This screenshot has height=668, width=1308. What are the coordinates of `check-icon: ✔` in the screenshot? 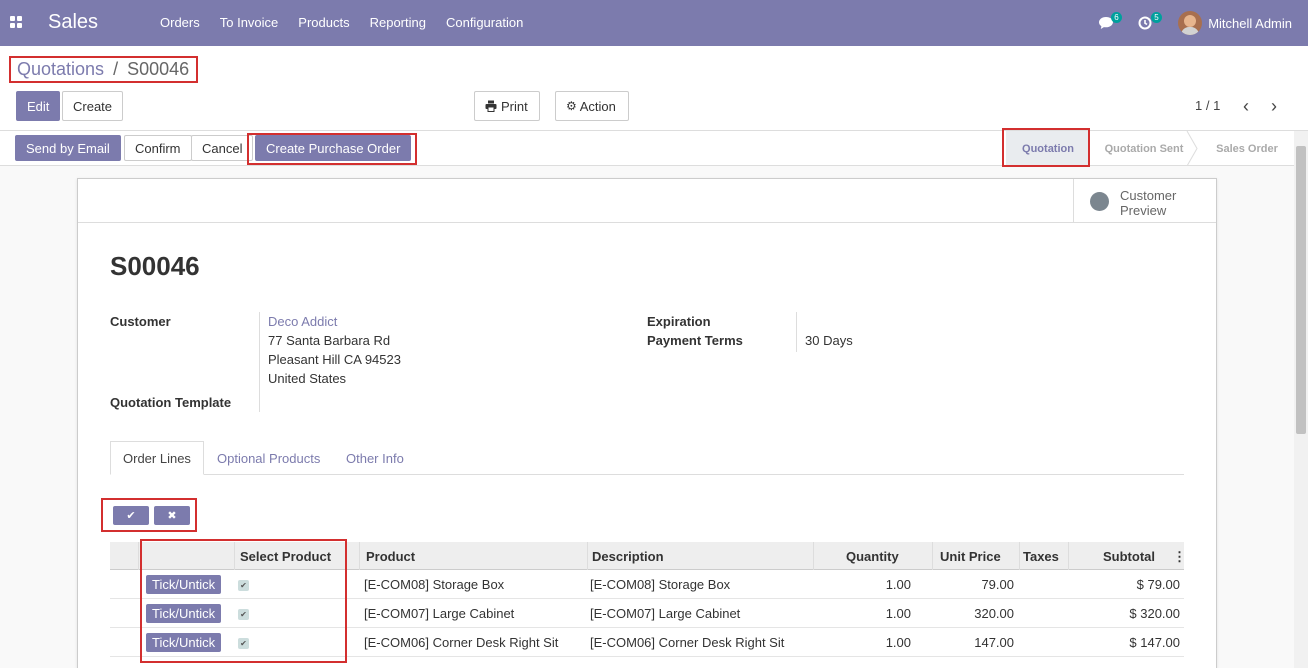 It's located at (131, 516).